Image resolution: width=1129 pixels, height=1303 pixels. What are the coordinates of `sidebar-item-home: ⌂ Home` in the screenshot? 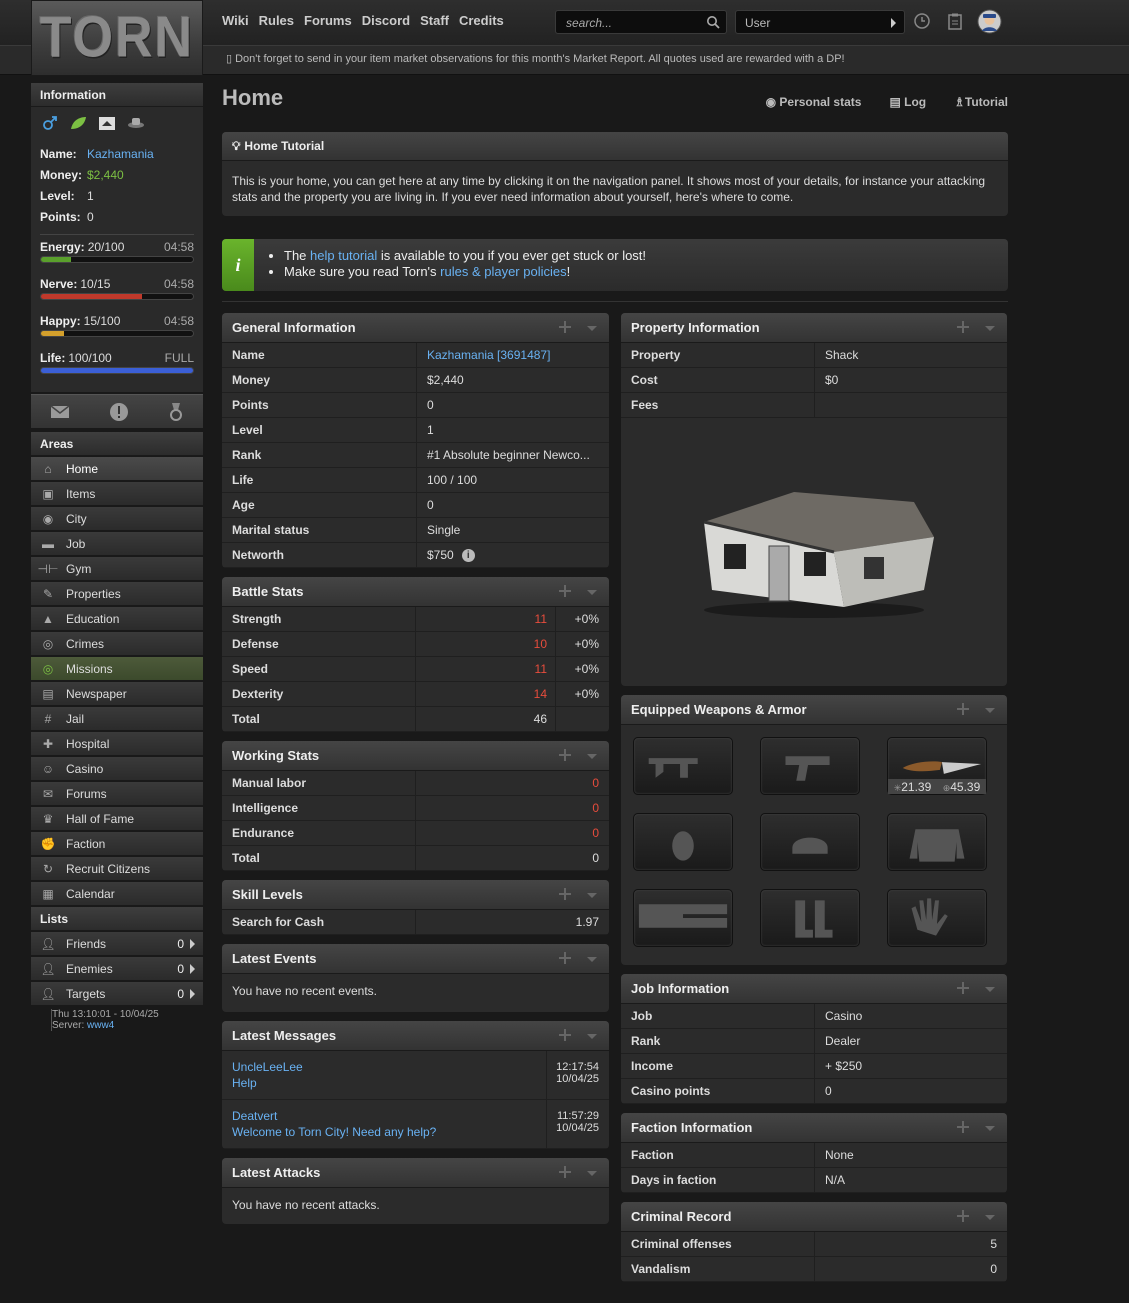 It's located at (117, 468).